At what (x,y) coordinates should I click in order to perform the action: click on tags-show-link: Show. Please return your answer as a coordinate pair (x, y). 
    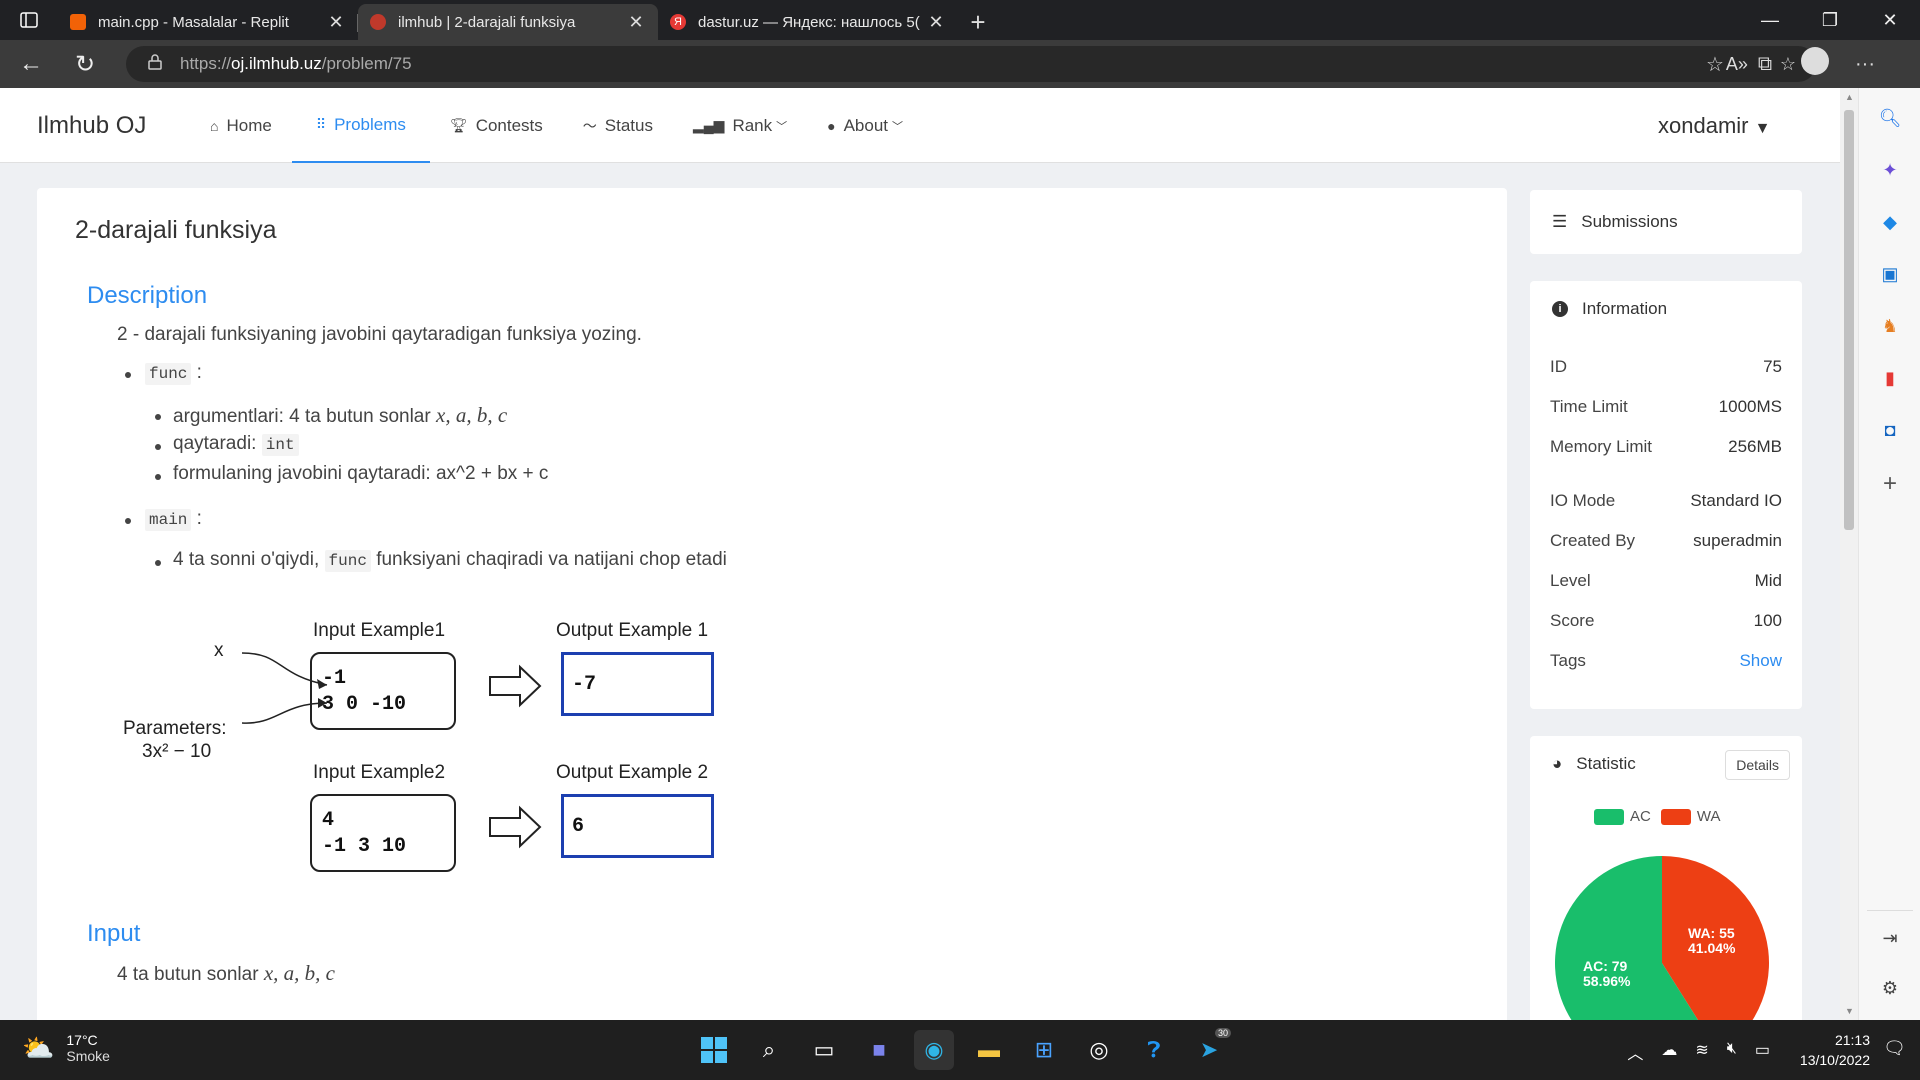
    Looking at the image, I should click on (1760, 661).